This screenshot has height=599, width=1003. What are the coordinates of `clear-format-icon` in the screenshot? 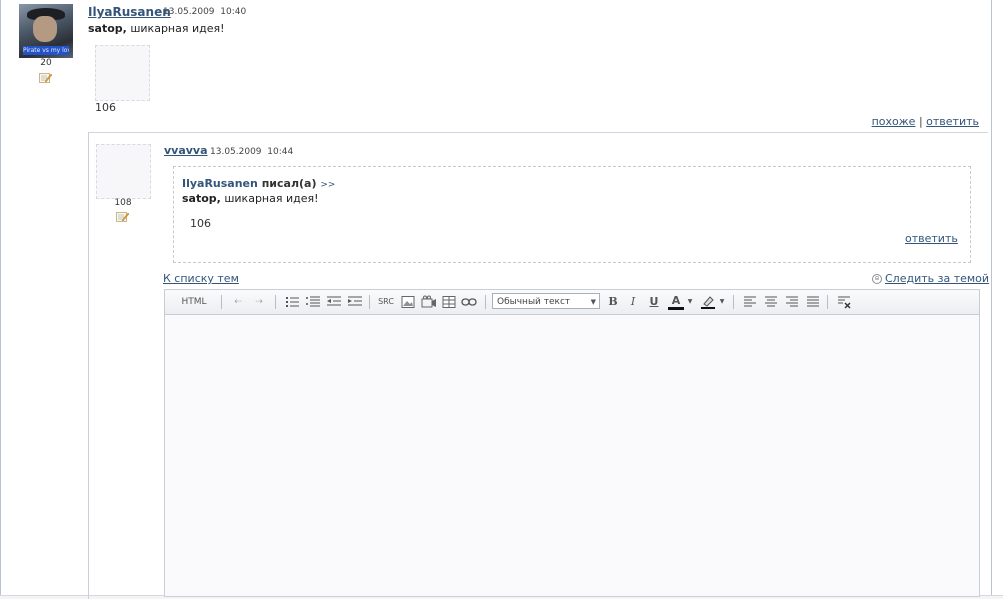 It's located at (844, 302).